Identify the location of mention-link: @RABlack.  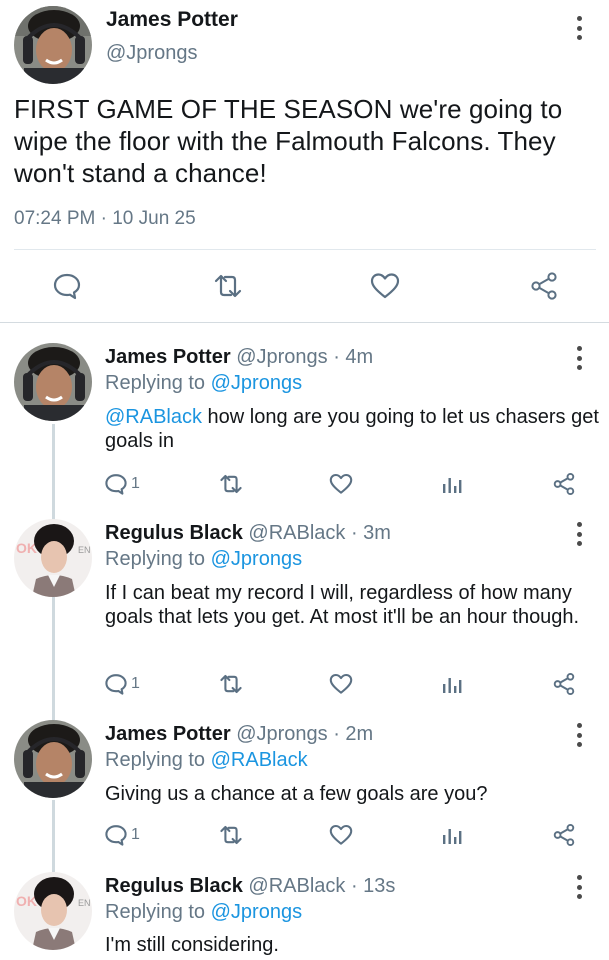
(153, 417).